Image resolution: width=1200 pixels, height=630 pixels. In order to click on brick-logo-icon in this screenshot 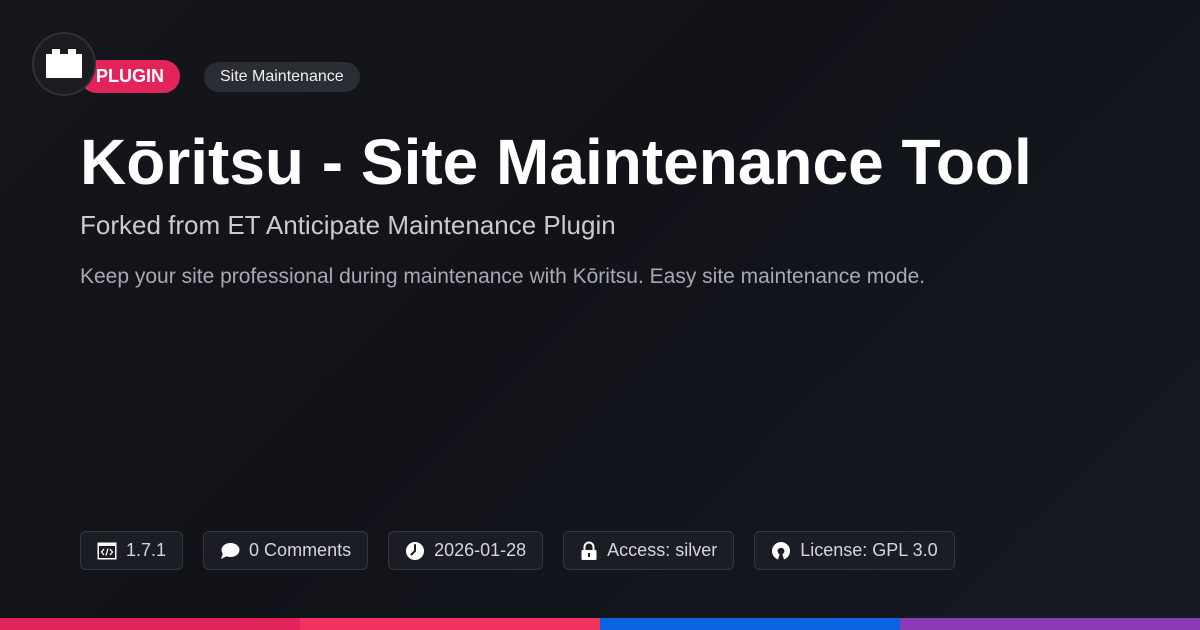, I will do `click(64, 64)`.